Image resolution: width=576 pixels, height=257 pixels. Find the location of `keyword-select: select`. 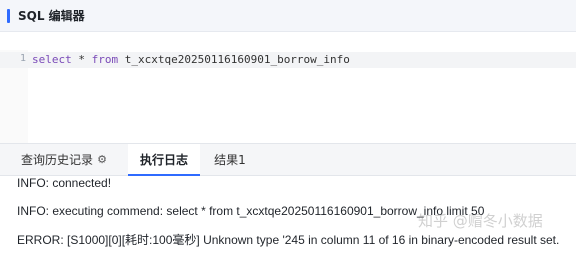

keyword-select: select is located at coordinates (52, 59).